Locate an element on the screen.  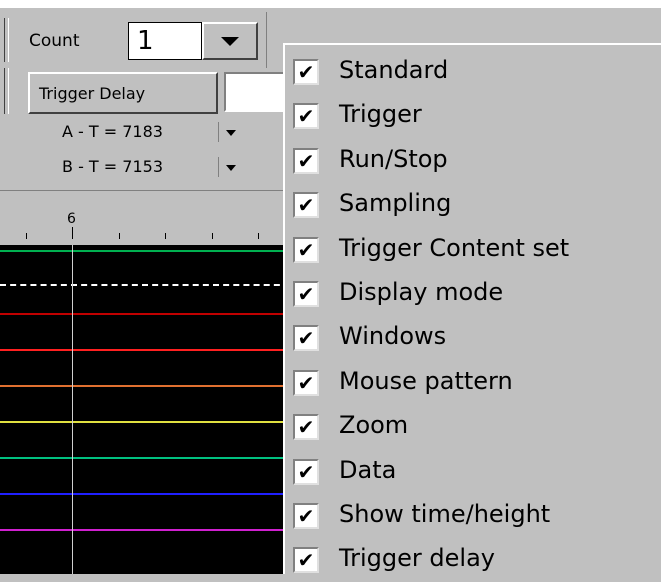
menu-item: ✔ Show time/height is located at coordinates (473, 516).